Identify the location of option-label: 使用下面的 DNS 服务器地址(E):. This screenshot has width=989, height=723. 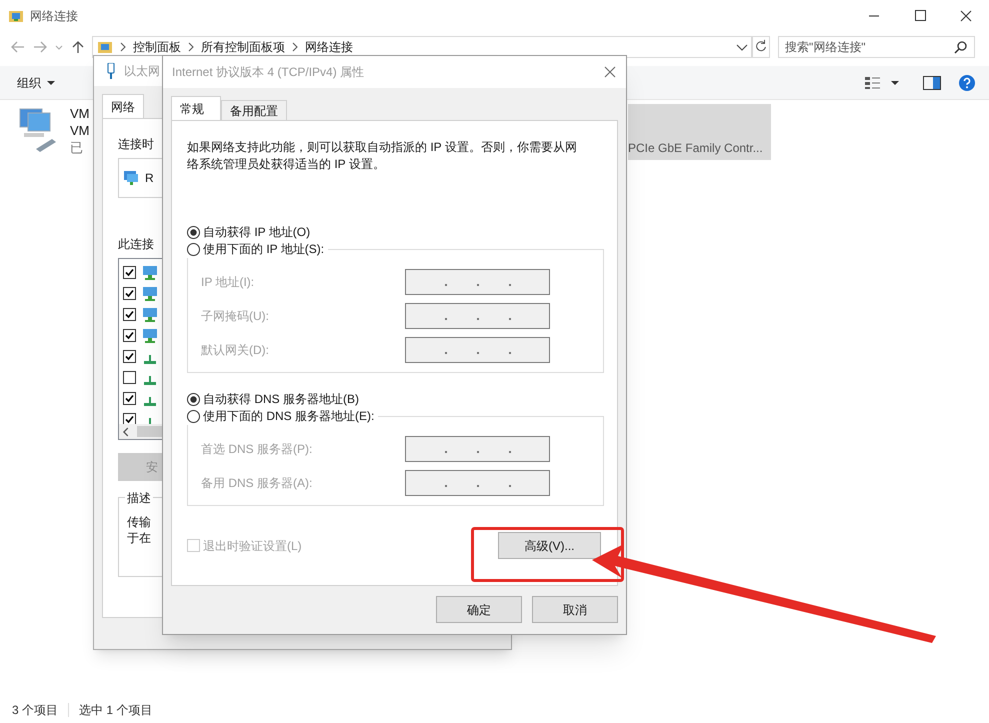
(288, 416).